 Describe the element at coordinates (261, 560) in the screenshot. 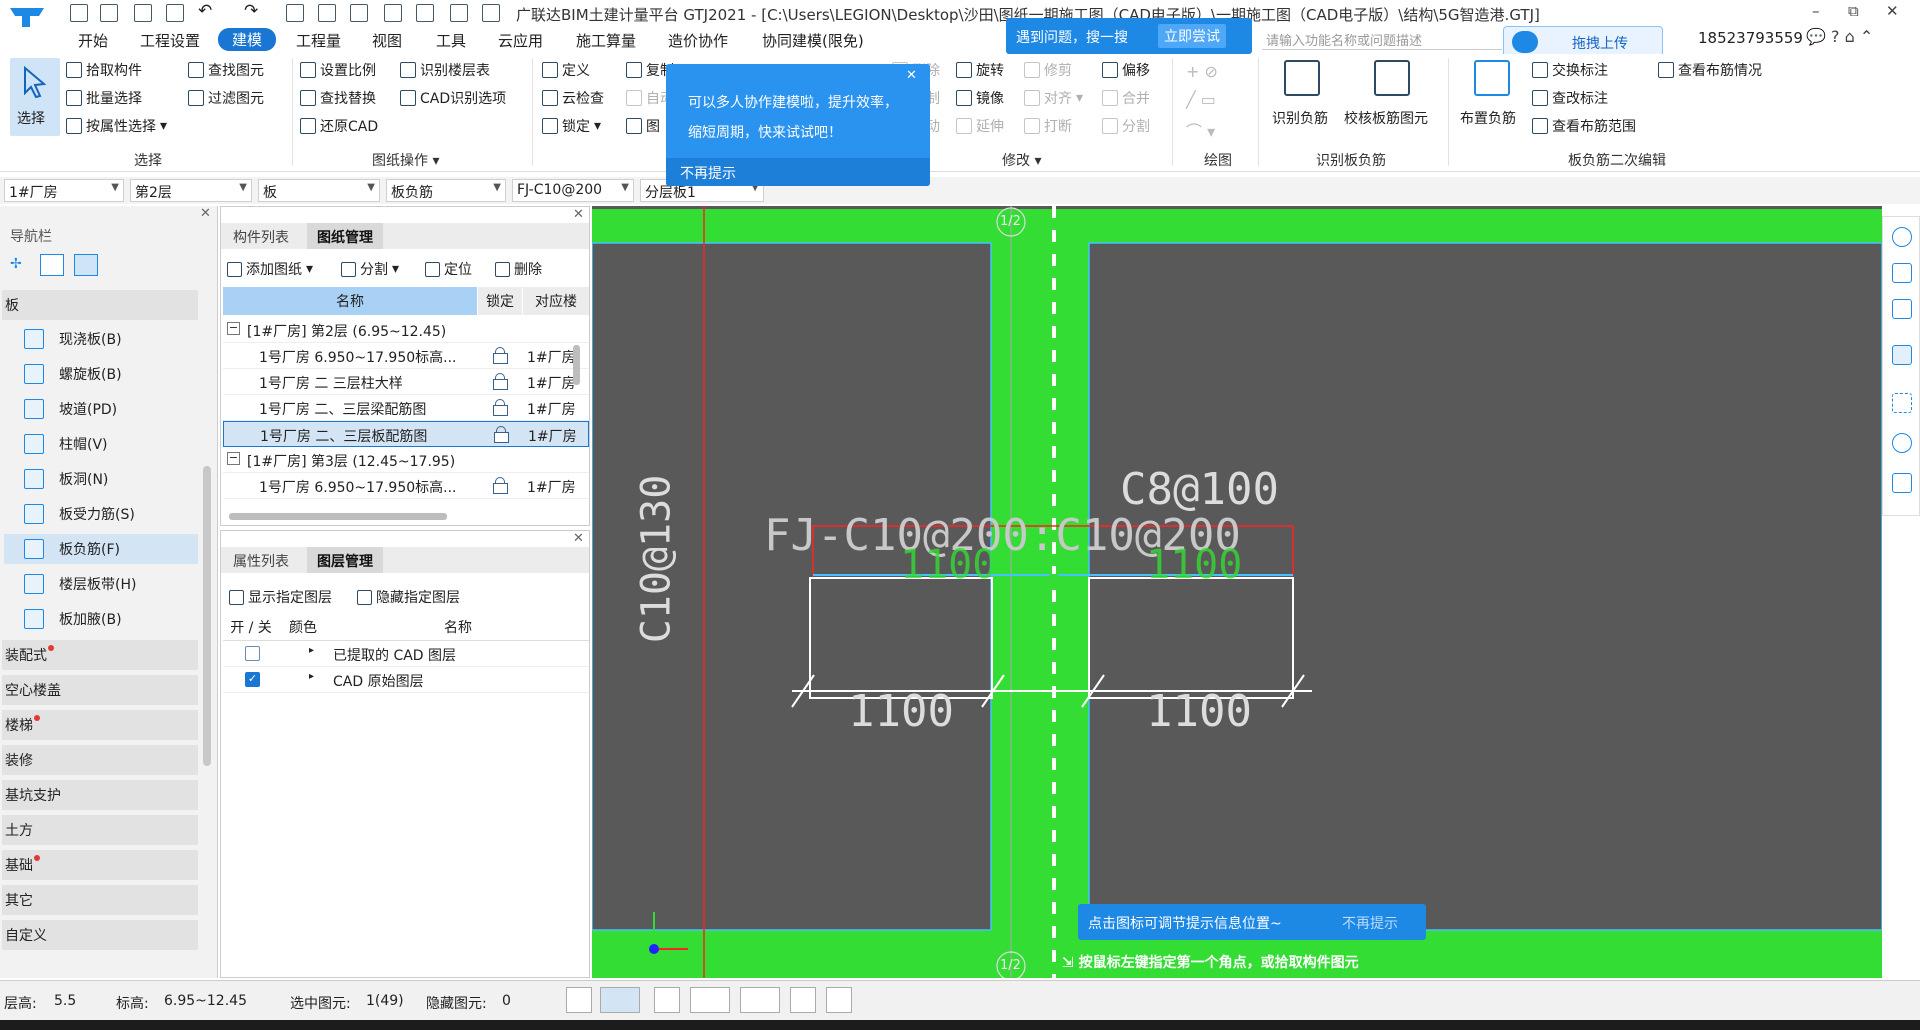

I see `tab-property-list: 属性列表` at that location.